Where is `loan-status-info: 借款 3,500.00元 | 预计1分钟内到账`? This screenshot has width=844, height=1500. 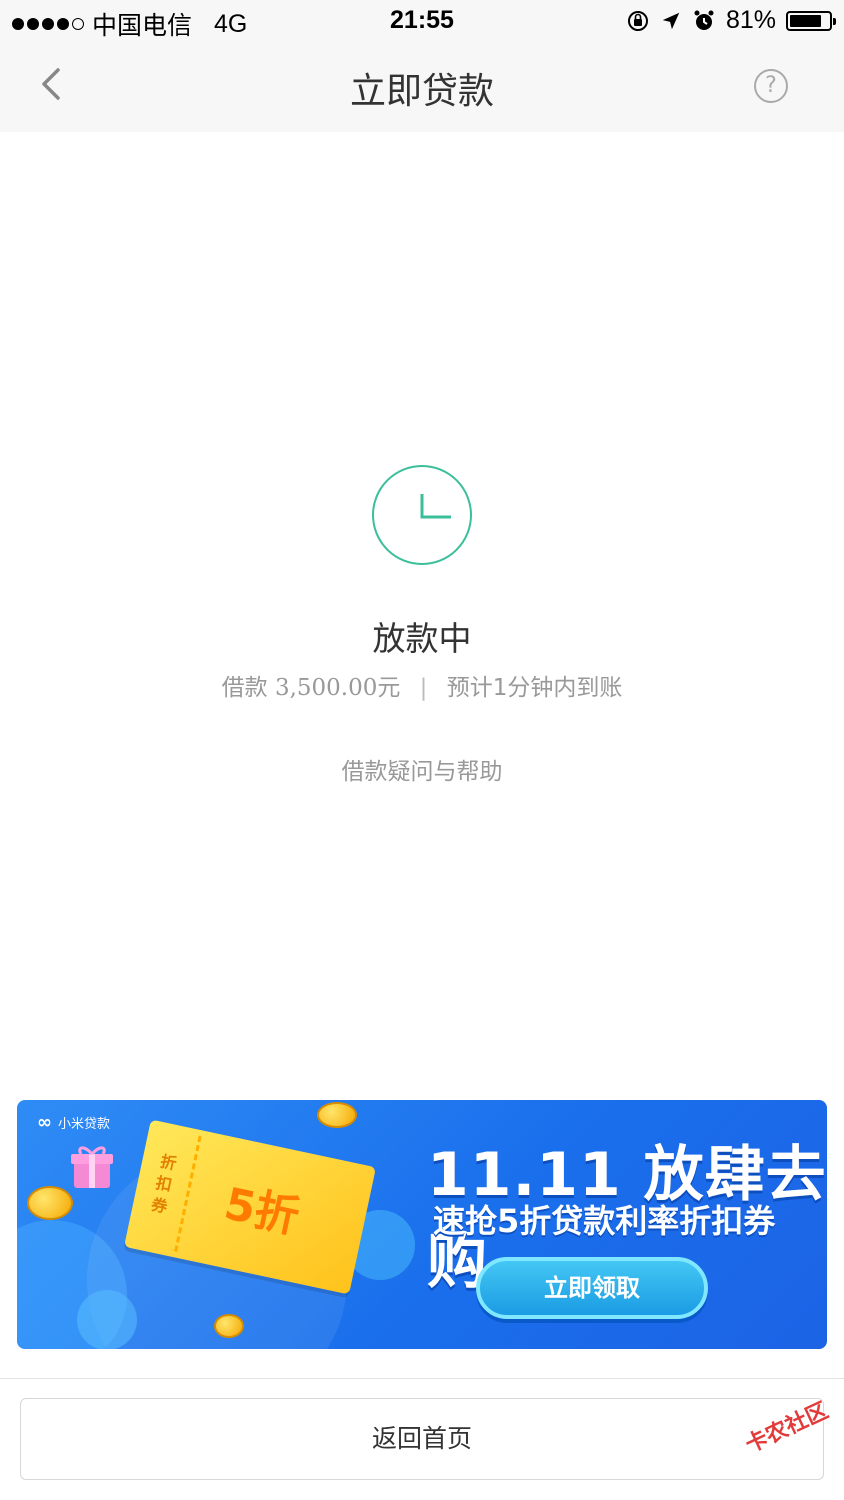 loan-status-info: 借款 3,500.00元 | 预计1分钟内到账 is located at coordinates (422, 685).